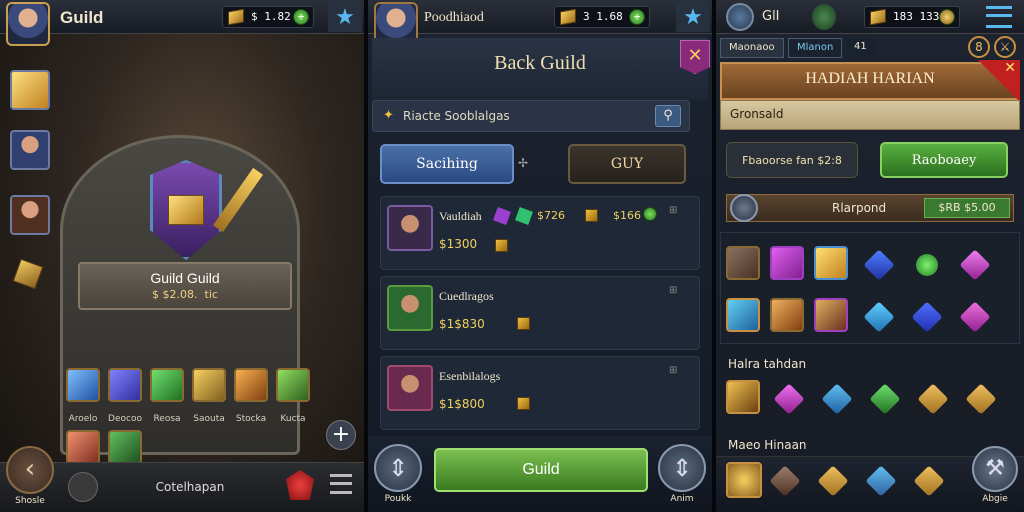 The image size is (1024, 512). Describe the element at coordinates (125, 419) in the screenshot. I see `item-label-2: Deocoo` at that location.